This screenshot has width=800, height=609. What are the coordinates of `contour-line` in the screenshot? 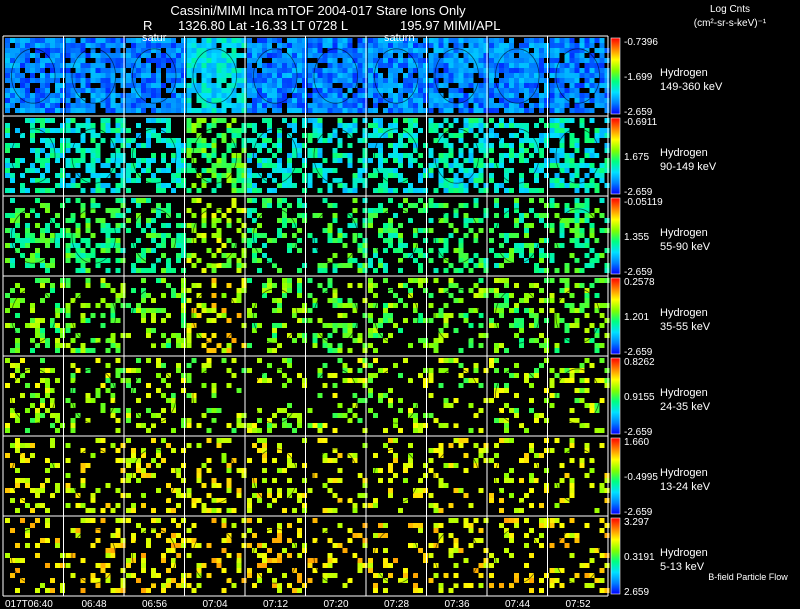 It's located at (577, 316).